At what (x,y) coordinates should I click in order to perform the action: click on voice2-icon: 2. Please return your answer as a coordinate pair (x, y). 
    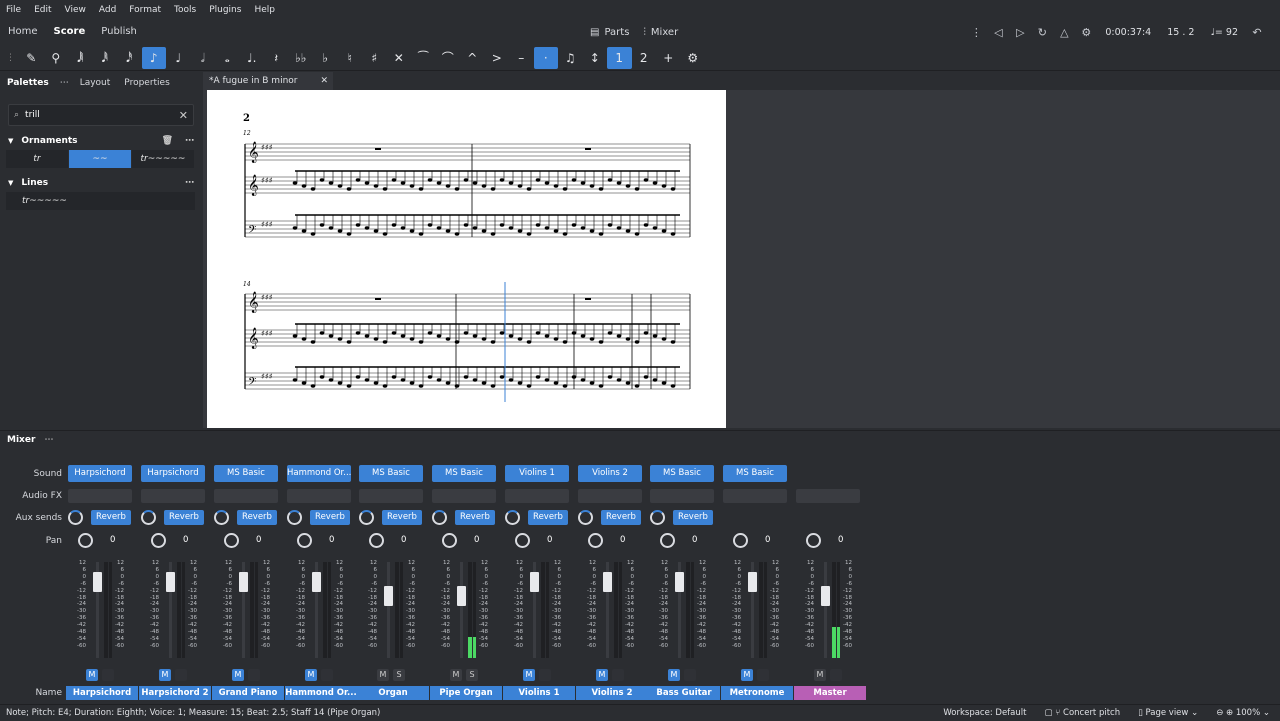
    Looking at the image, I should click on (644, 58).